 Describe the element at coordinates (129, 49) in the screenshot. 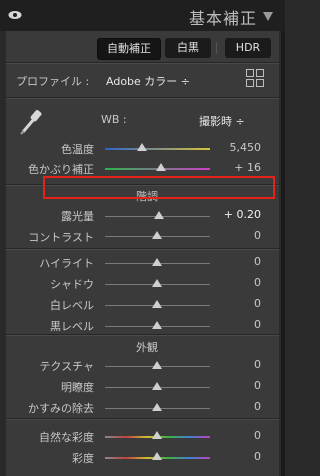

I see `auto-button: 自動補正` at that location.